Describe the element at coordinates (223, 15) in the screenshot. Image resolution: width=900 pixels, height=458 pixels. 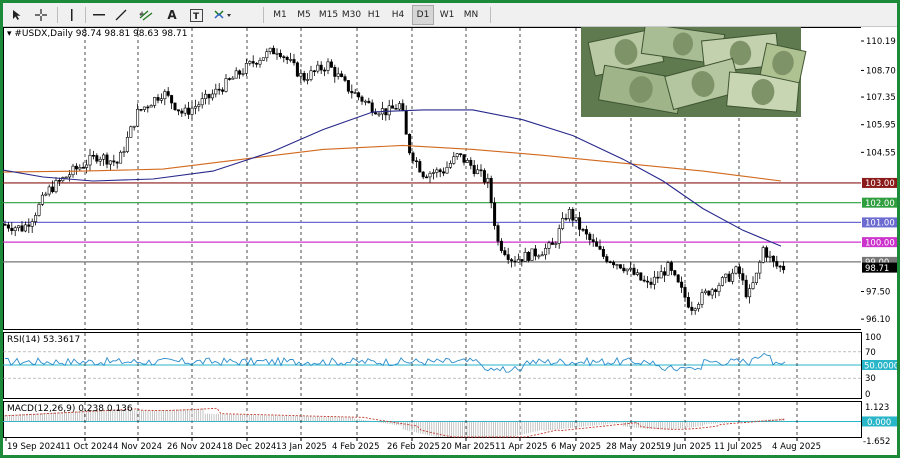
I see `shapes-icon` at that location.